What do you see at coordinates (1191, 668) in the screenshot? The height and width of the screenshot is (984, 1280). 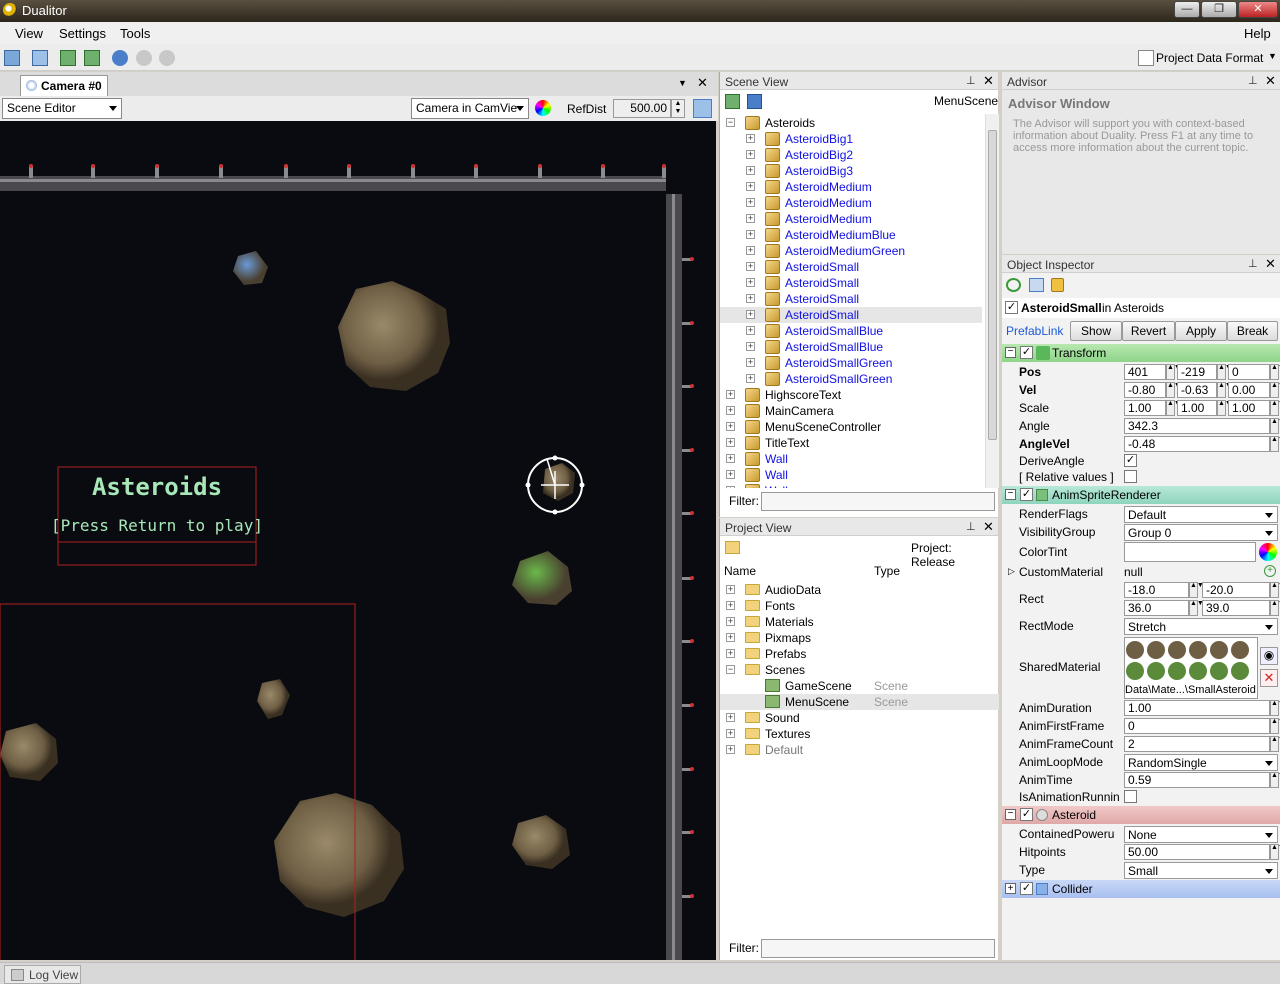 I see `sharedmaterial-preview: Data\Mate...\SmallAsteroid` at bounding box center [1191, 668].